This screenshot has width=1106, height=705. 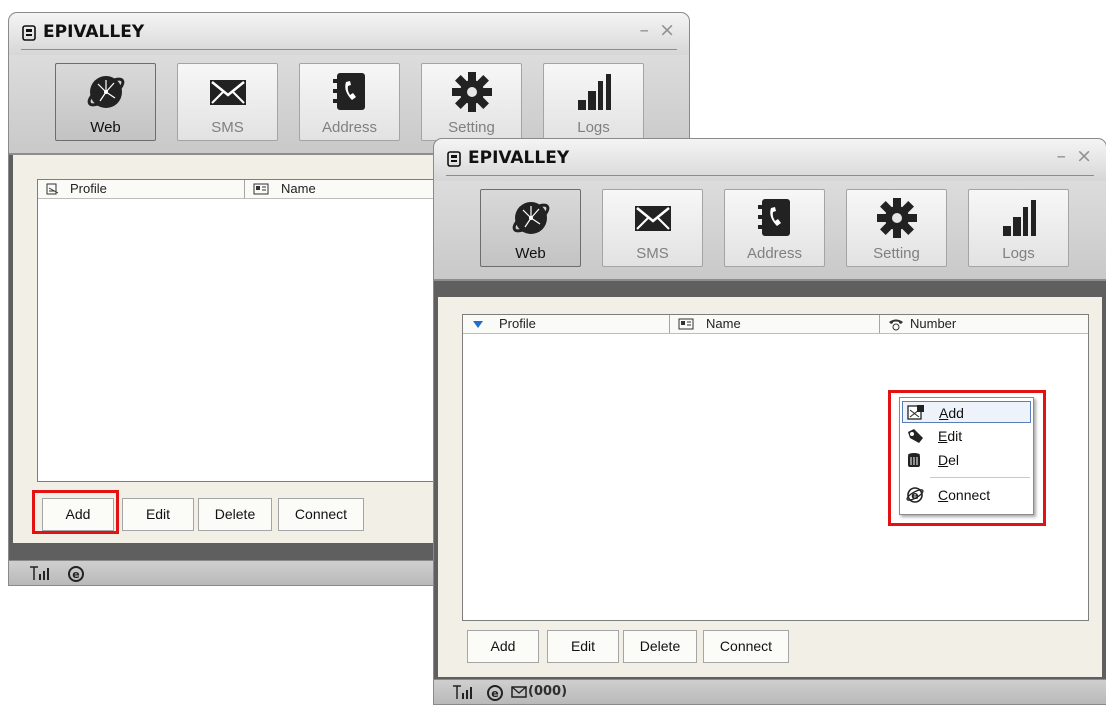 I want to click on sort-desc-icon, so click(x=478, y=324).